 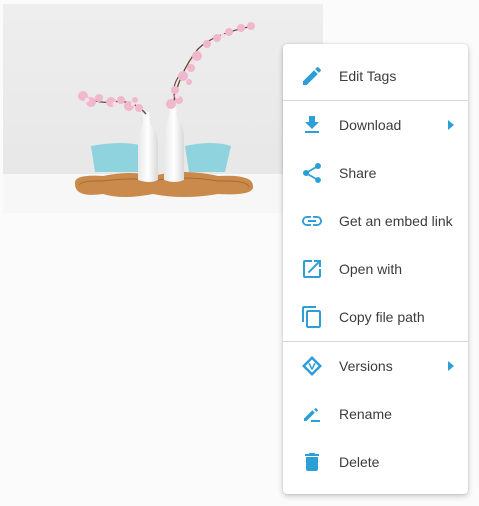 What do you see at coordinates (371, 269) in the screenshot?
I see `menu-item-label: Open with` at bounding box center [371, 269].